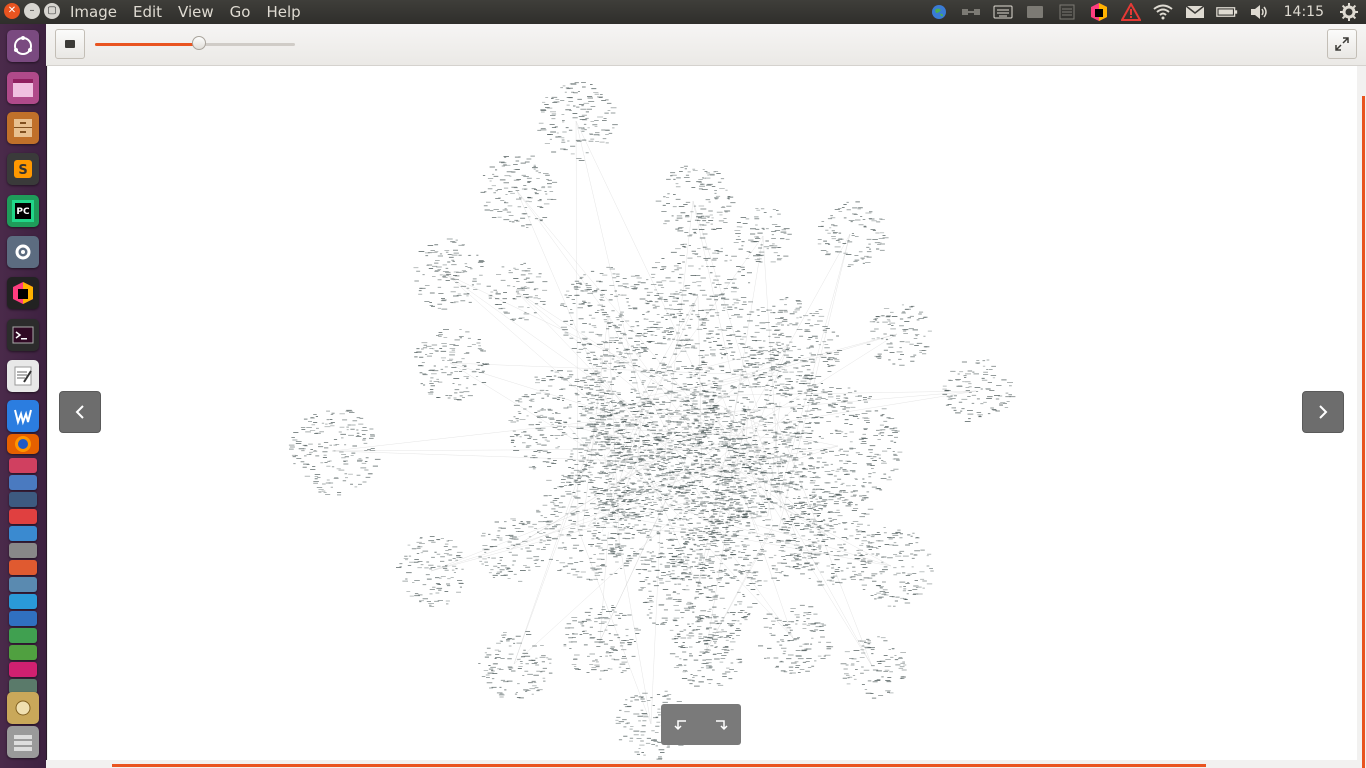 This screenshot has width=1366, height=768. I want to click on next-image-button, so click(1323, 412).